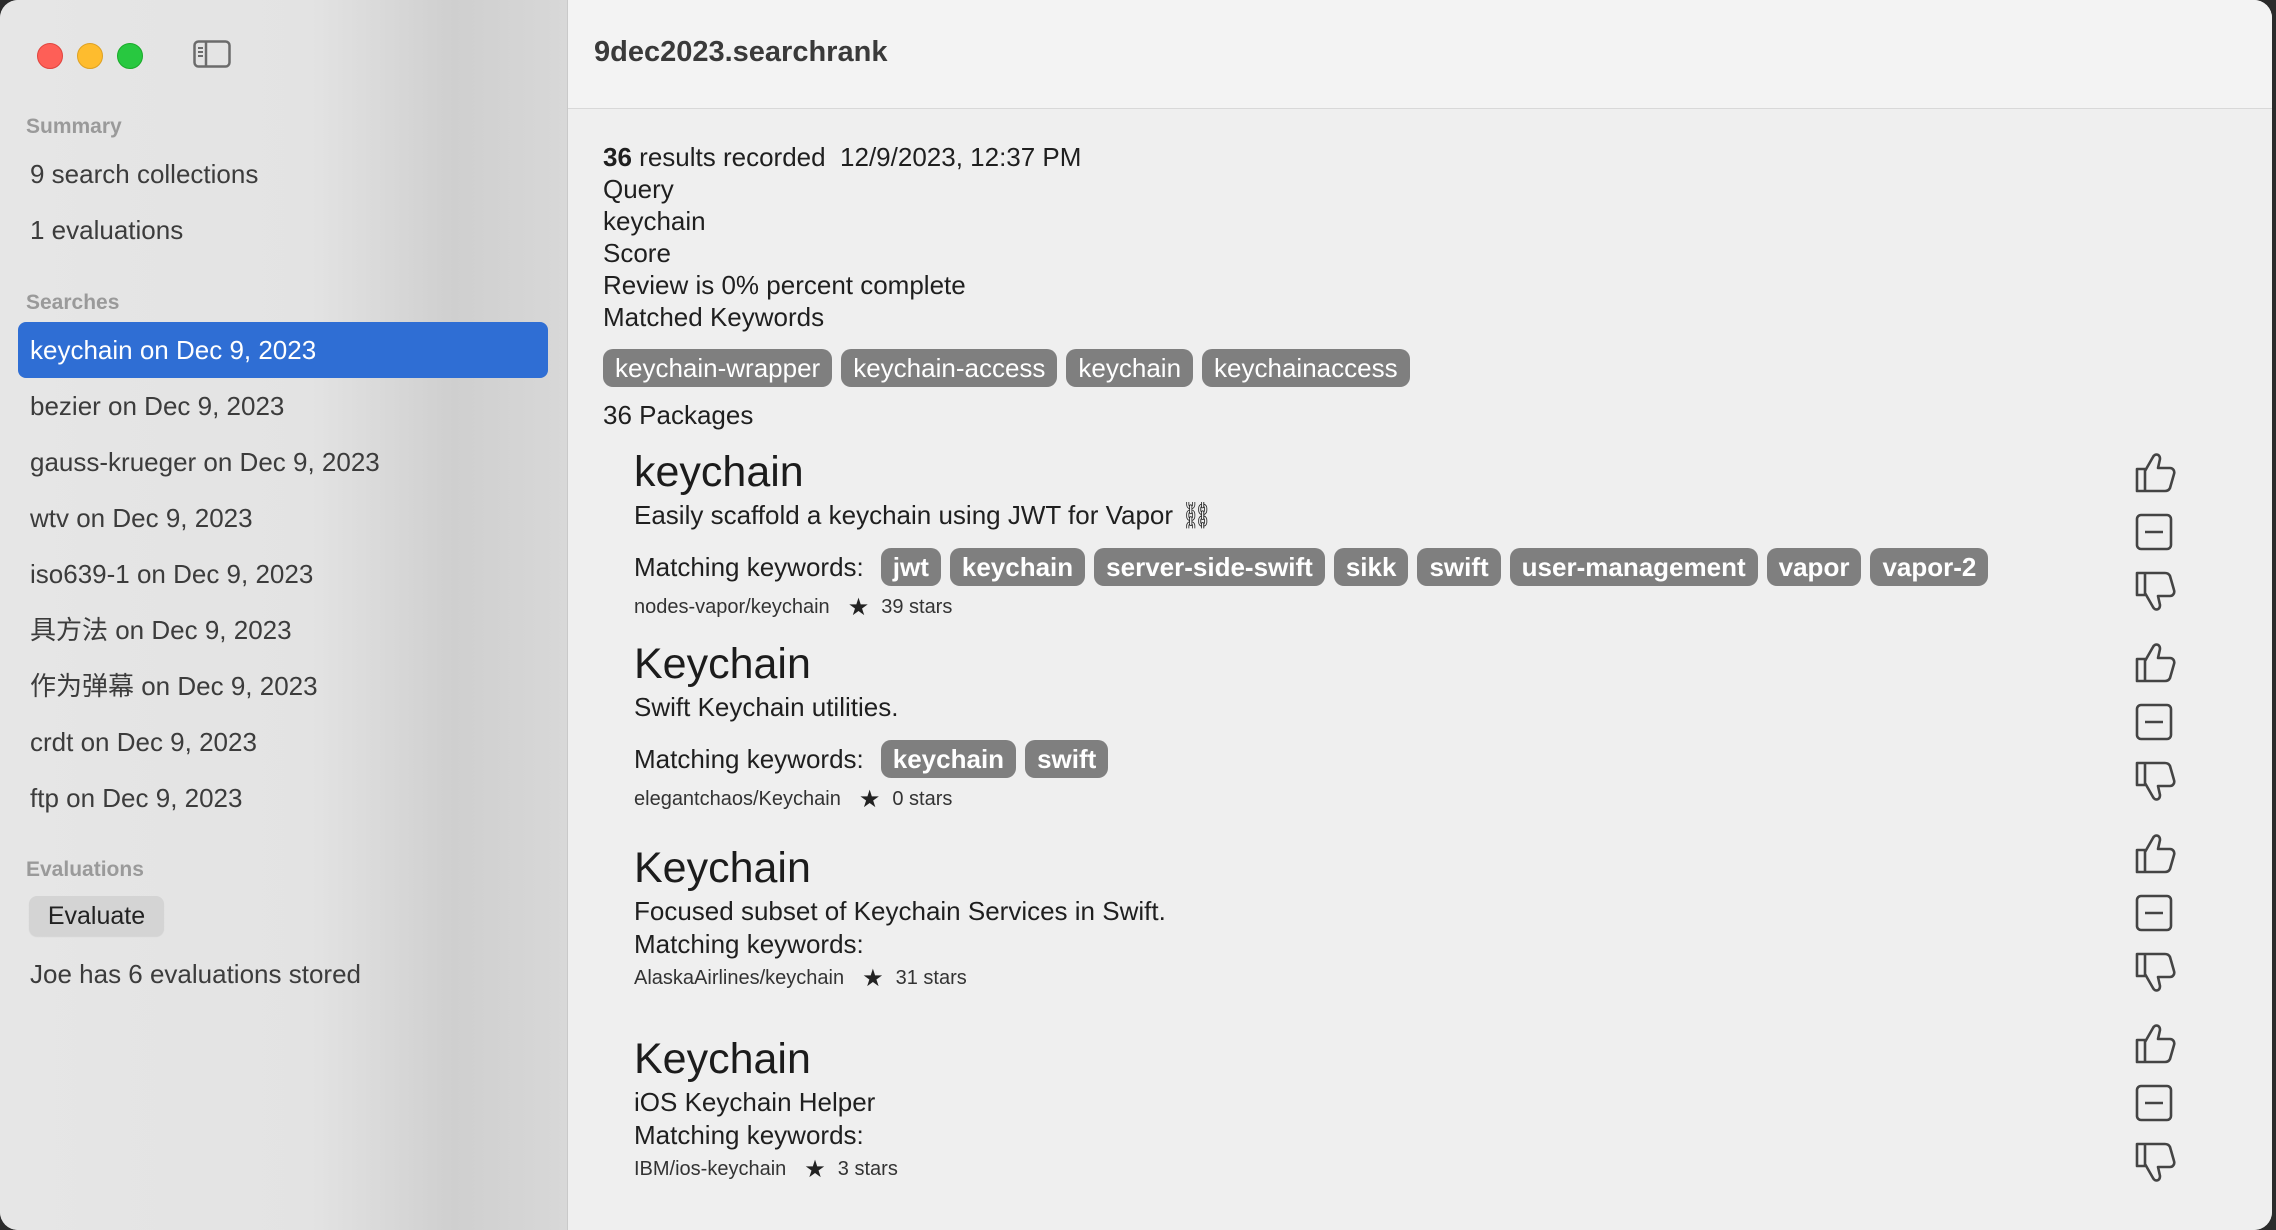 This screenshot has height=1230, width=2276. I want to click on package-description: Swift Keychain utilities., so click(766, 707).